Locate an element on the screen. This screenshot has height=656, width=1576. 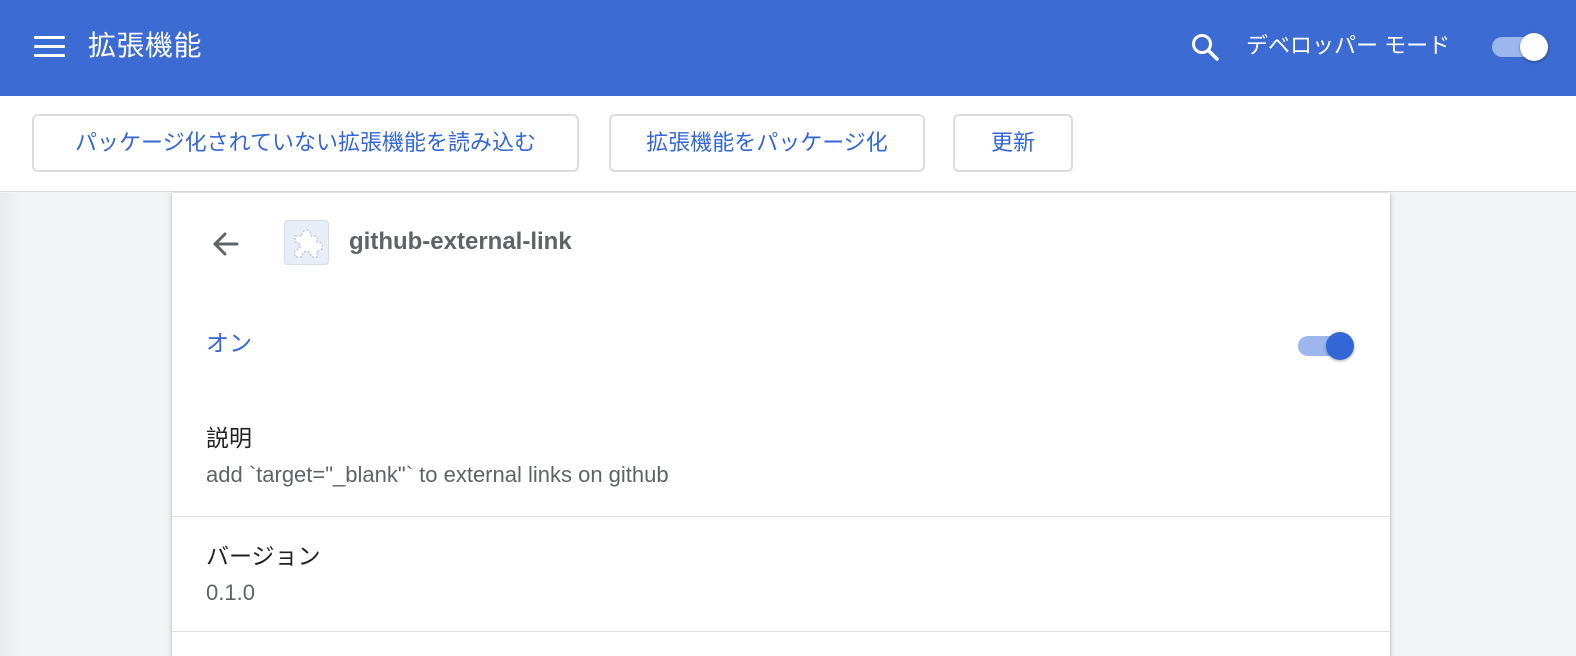
load-unpacked-button: パッケージ化されていない拡張機能を読み込む is located at coordinates (305, 143).